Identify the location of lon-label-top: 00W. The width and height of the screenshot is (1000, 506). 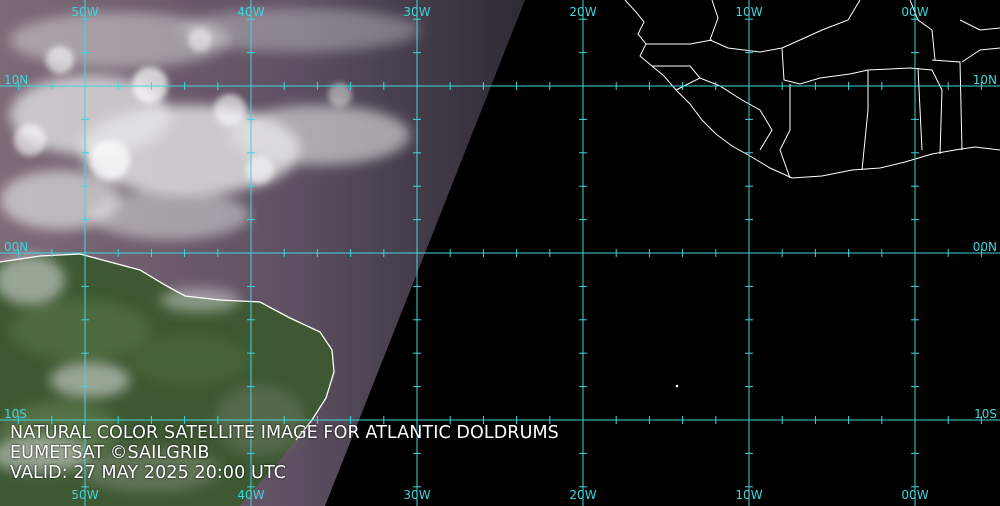
(914, 12).